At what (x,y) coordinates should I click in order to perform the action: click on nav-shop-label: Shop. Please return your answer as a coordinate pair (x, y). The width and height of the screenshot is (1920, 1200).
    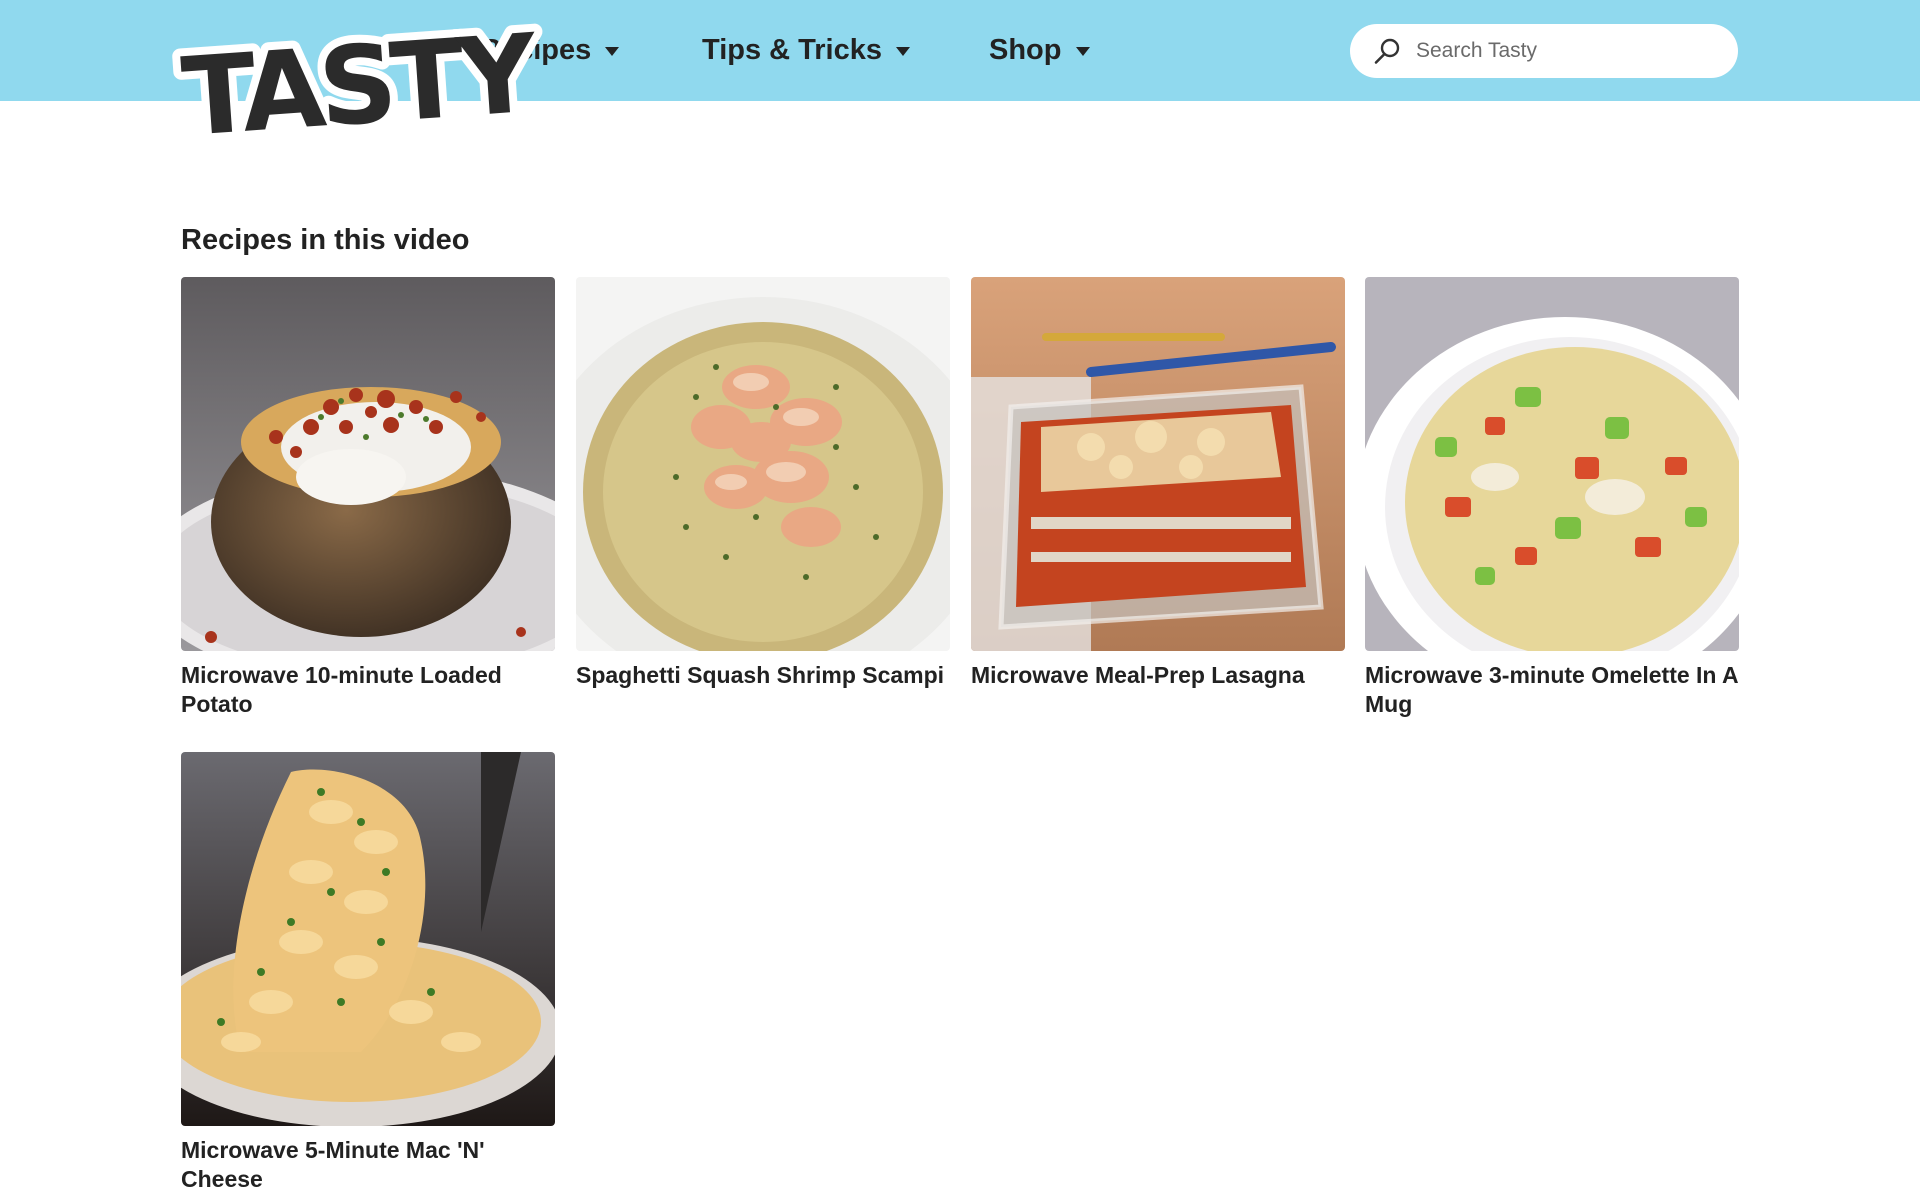
    Looking at the image, I should click on (1025, 49).